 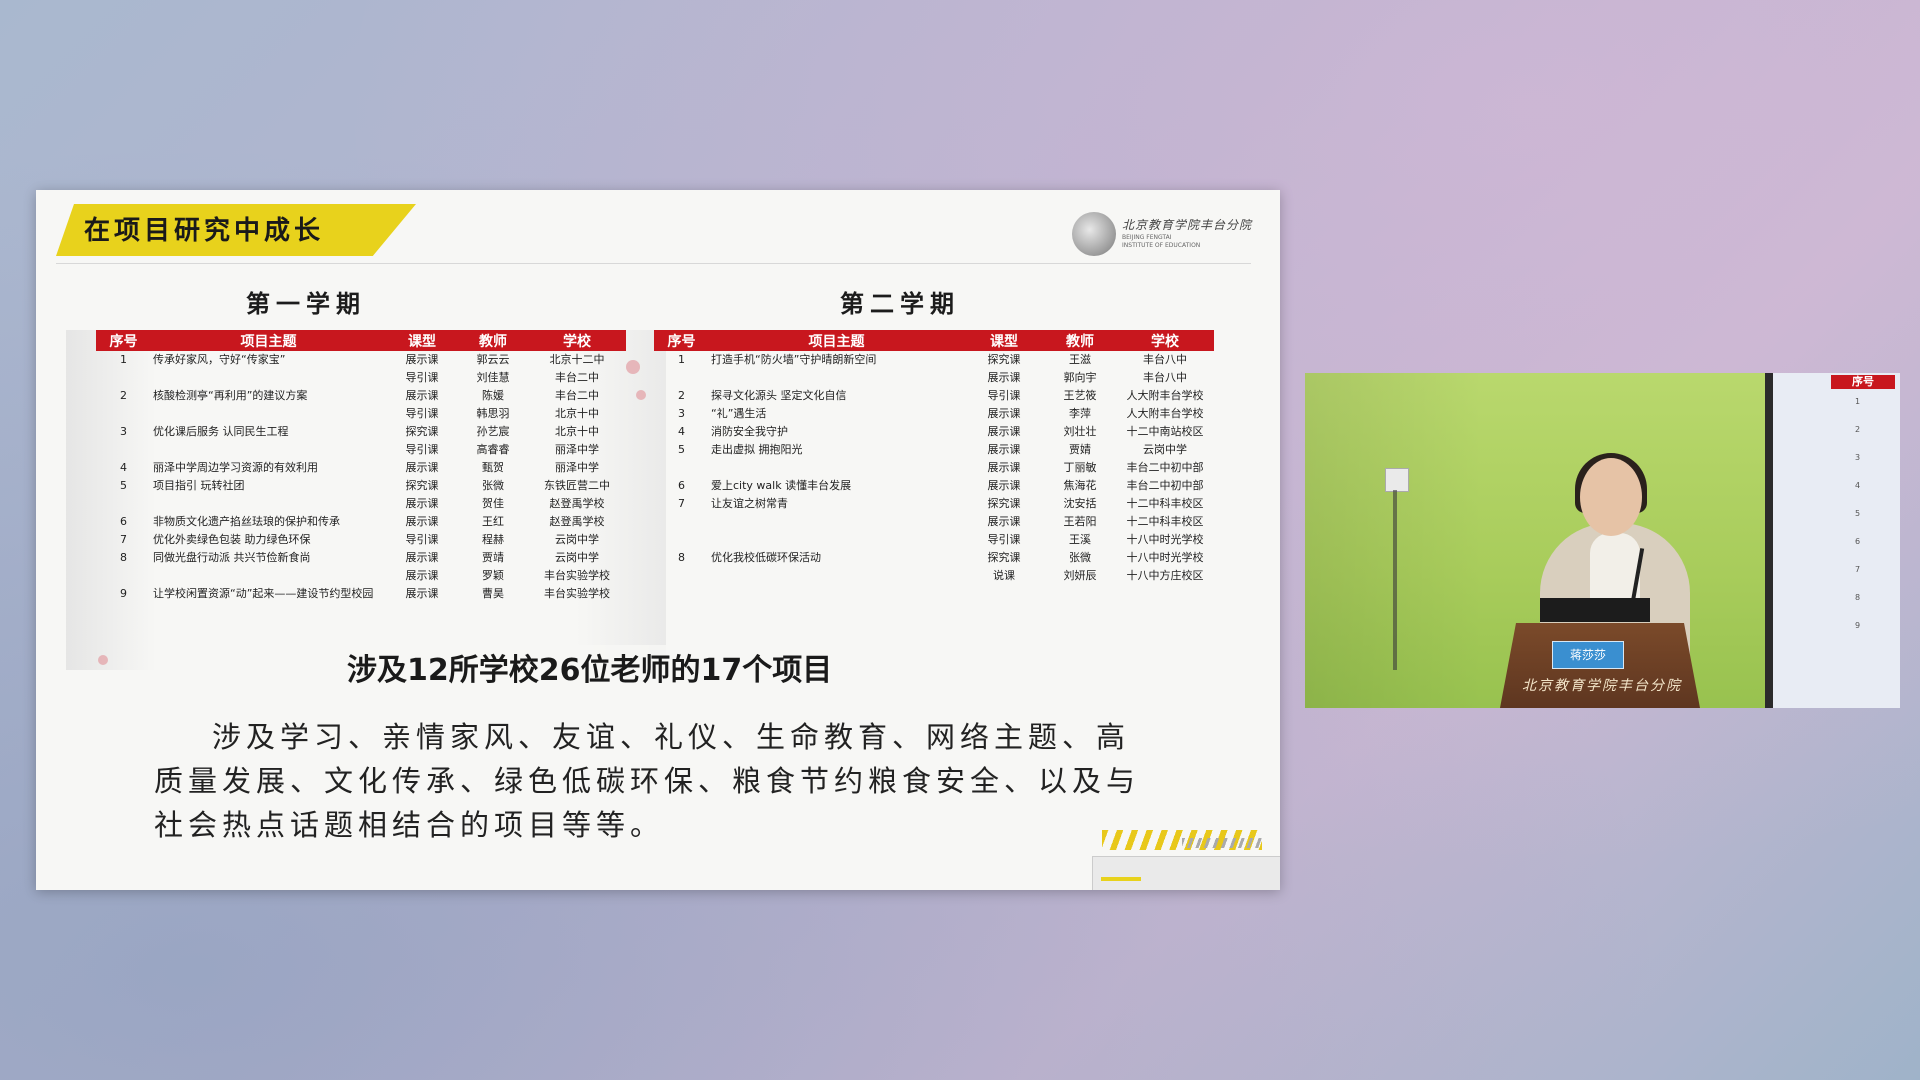 I want to click on cell-school: 丰台二中初中部, so click(x=1165, y=485).